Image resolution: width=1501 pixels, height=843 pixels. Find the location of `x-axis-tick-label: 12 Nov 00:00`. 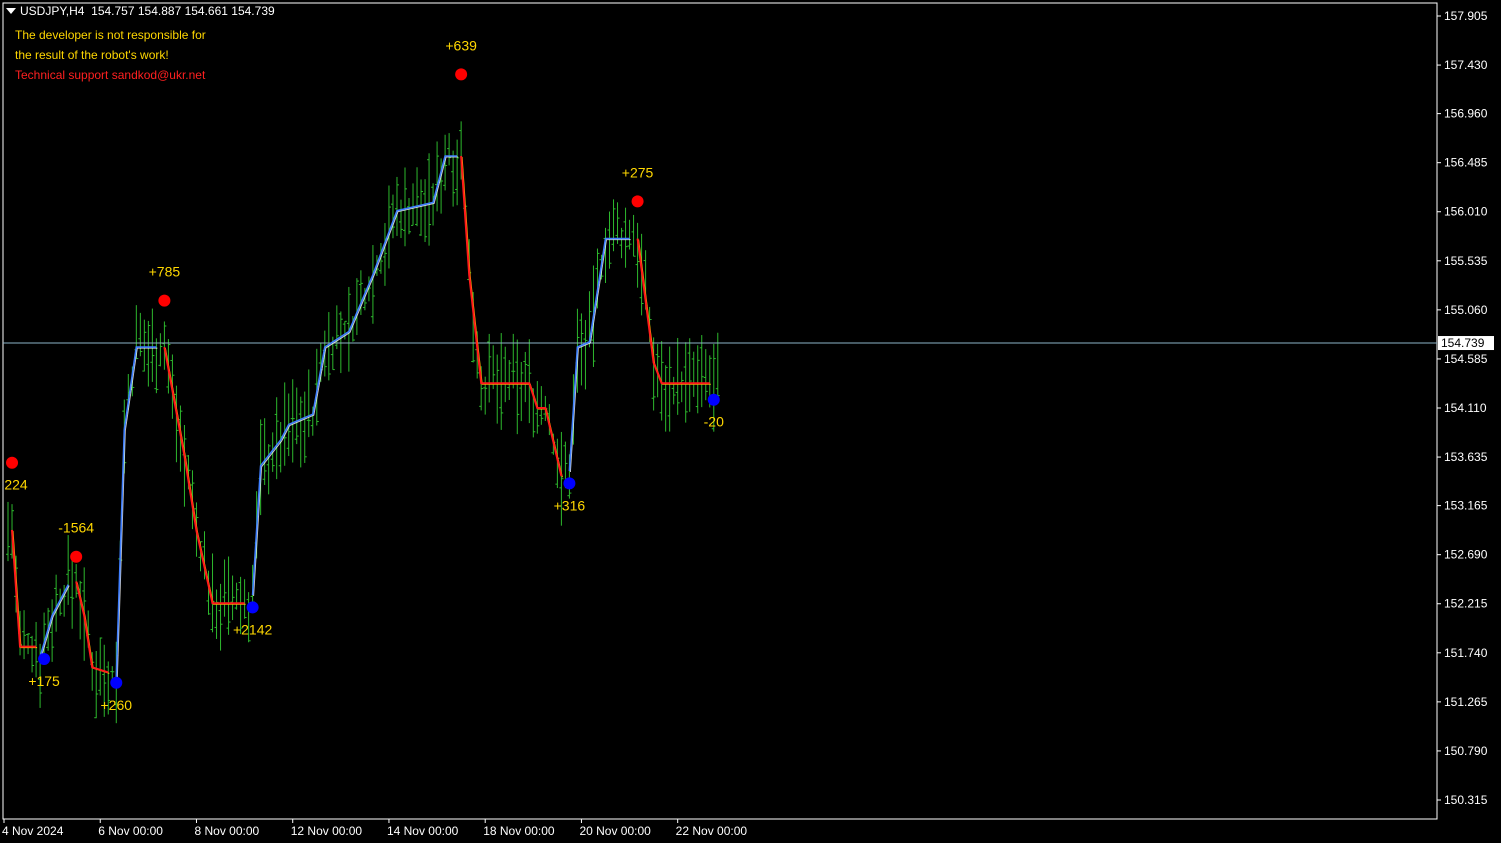

x-axis-tick-label: 12 Nov 00:00 is located at coordinates (327, 831).